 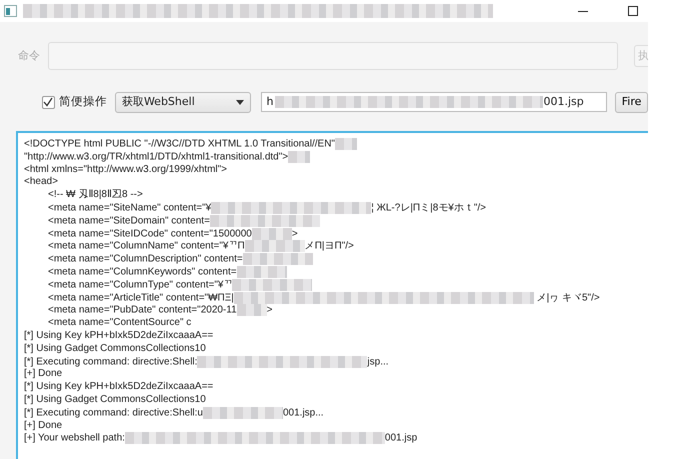 I want to click on output-line: <meta name="ColumnDescription" content=, so click(x=145, y=259).